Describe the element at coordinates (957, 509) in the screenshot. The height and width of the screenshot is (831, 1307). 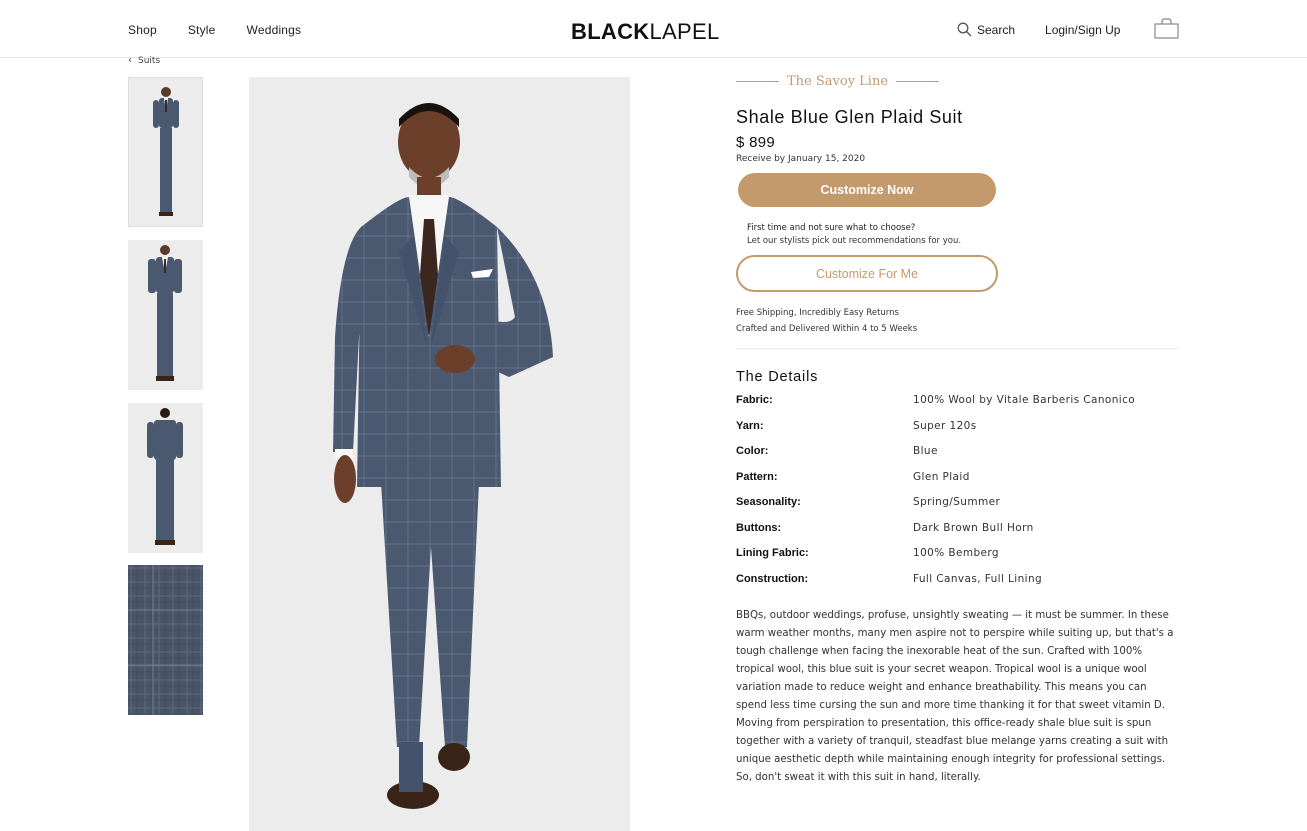
I see `spec-row-seasonality: Seasonality: Spring/Summer` at that location.